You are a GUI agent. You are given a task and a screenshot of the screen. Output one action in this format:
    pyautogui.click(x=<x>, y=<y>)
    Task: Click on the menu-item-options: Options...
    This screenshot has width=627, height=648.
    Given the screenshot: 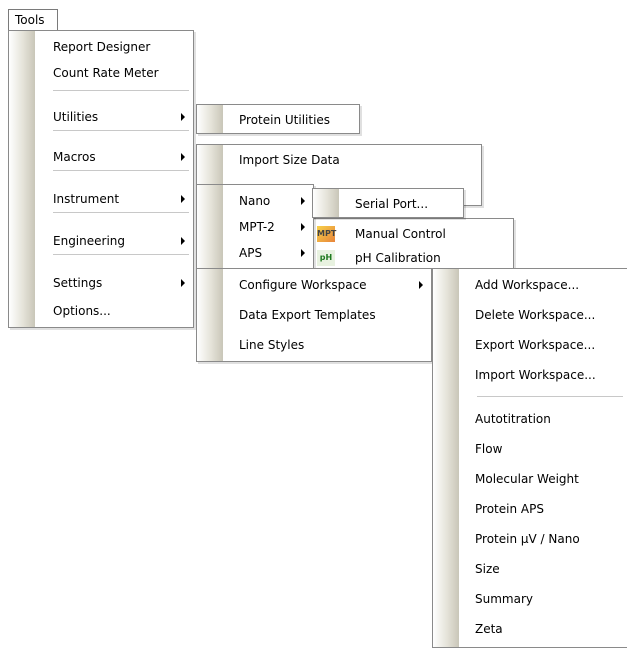 What is the action you would take?
    pyautogui.click(x=101, y=311)
    